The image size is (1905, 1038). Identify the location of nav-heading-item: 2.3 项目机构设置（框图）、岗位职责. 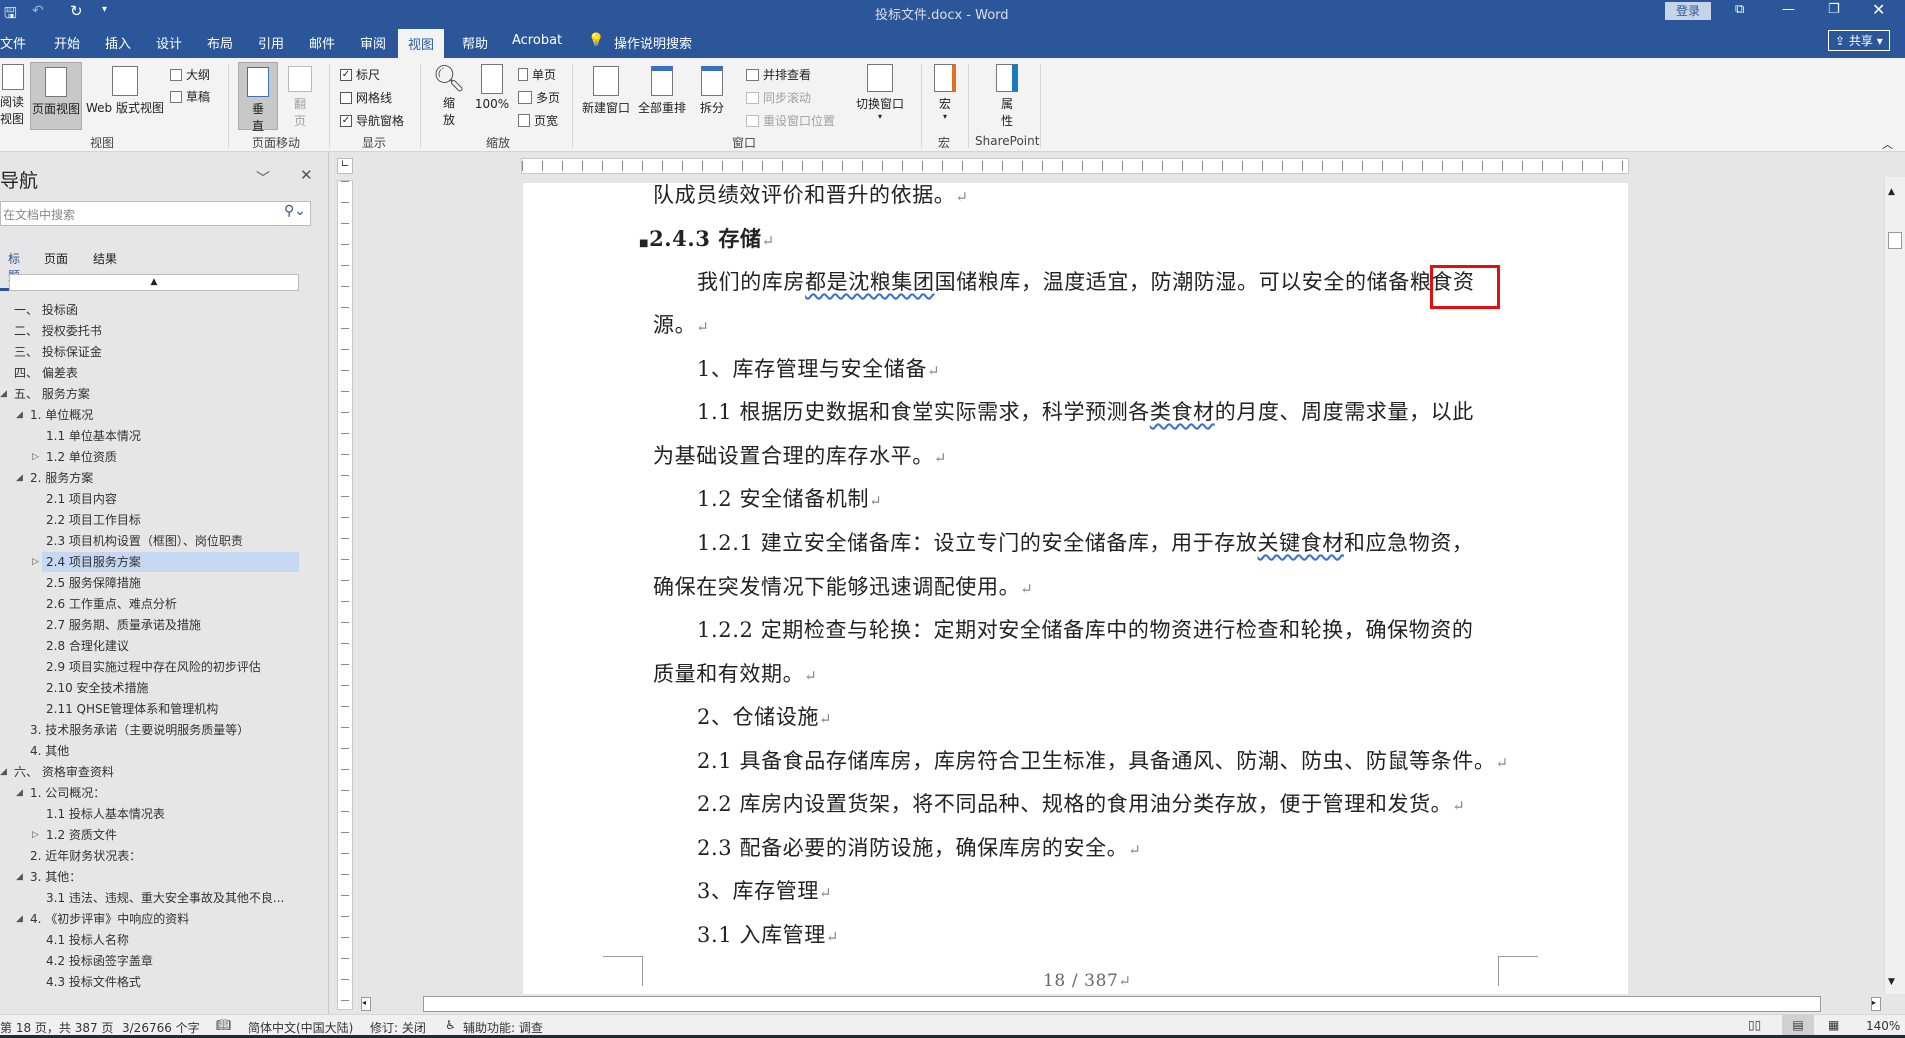
(144, 541).